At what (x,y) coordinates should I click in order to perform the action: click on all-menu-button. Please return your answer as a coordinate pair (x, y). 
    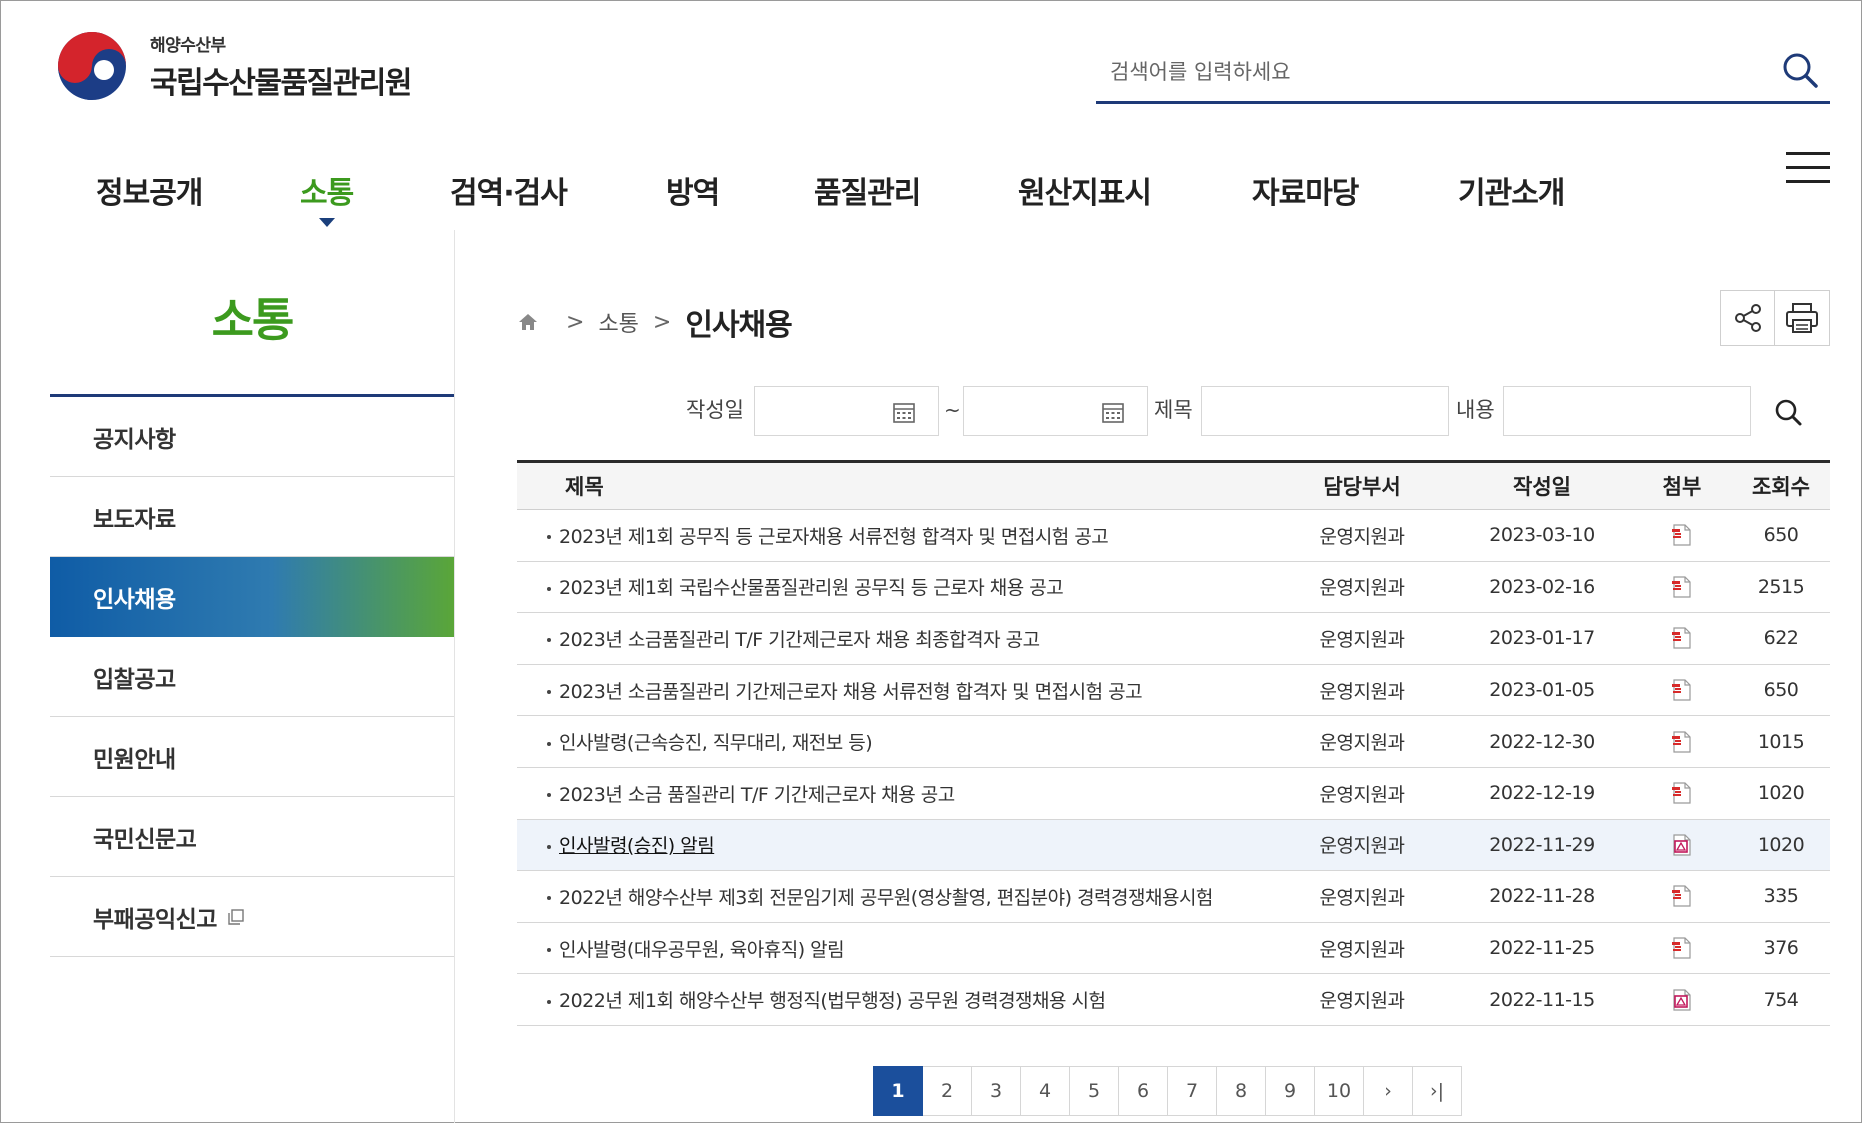
    Looking at the image, I should click on (1808, 170).